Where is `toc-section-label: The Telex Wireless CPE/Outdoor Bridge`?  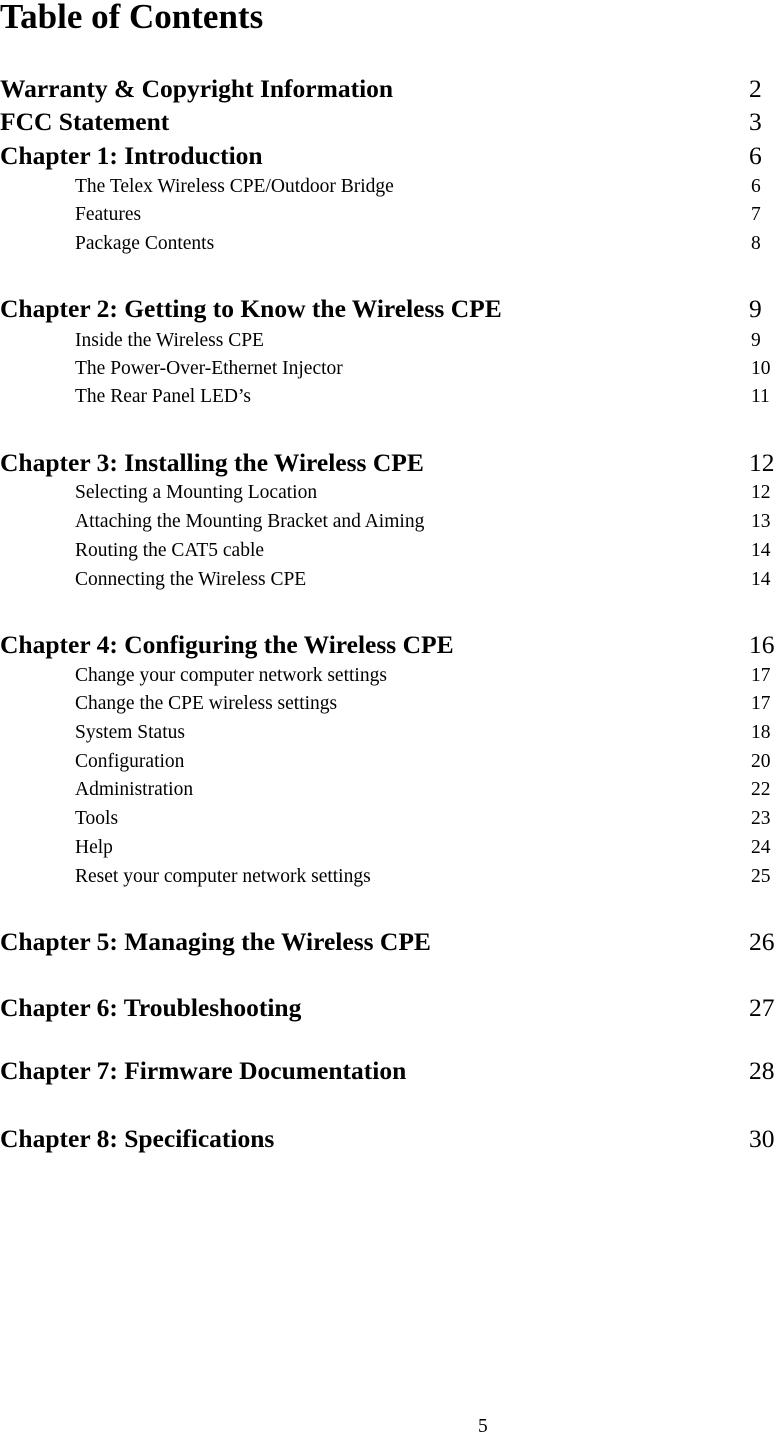 toc-section-label: The Telex Wireless CPE/Outdoor Bridge is located at coordinates (234, 186).